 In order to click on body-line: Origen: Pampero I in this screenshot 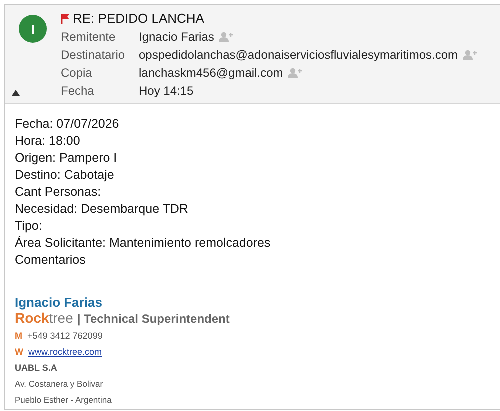, I will do `click(66, 158)`.